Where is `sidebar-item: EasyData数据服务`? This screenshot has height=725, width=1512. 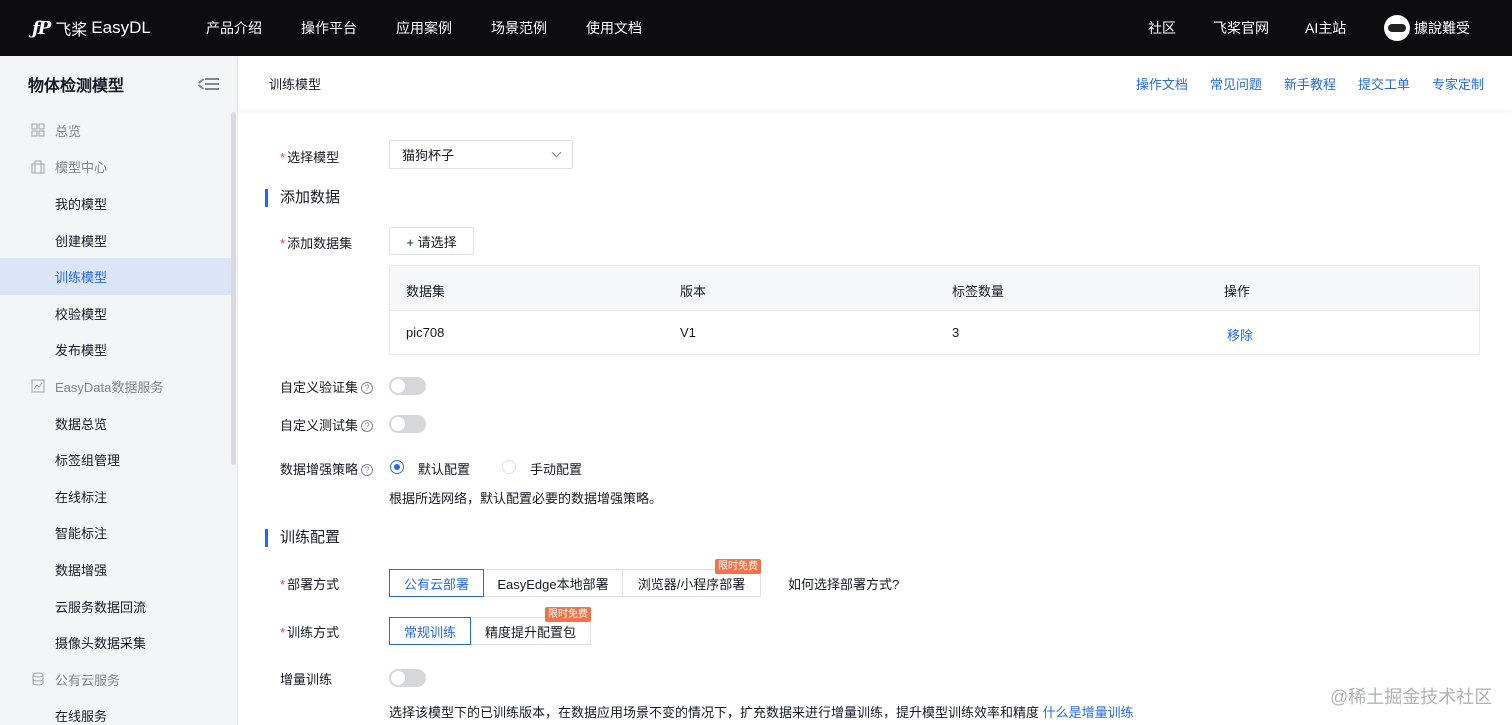 sidebar-item: EasyData数据服务 is located at coordinates (116, 386).